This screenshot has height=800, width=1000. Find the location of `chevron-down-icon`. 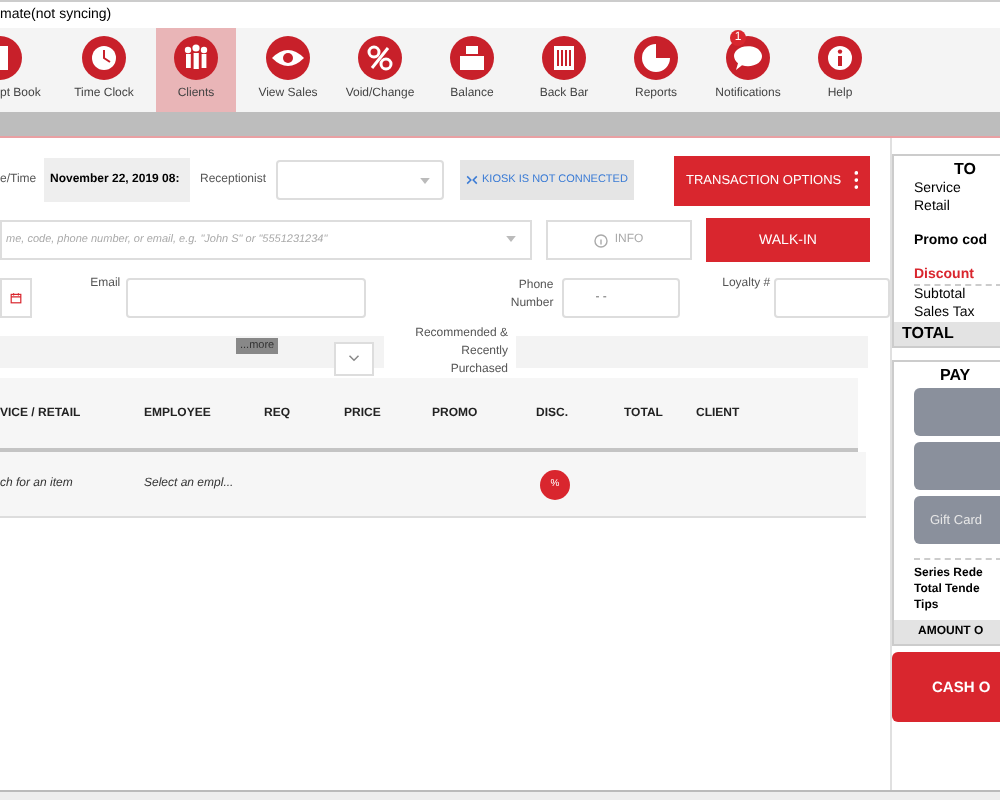

chevron-down-icon is located at coordinates (354, 358).